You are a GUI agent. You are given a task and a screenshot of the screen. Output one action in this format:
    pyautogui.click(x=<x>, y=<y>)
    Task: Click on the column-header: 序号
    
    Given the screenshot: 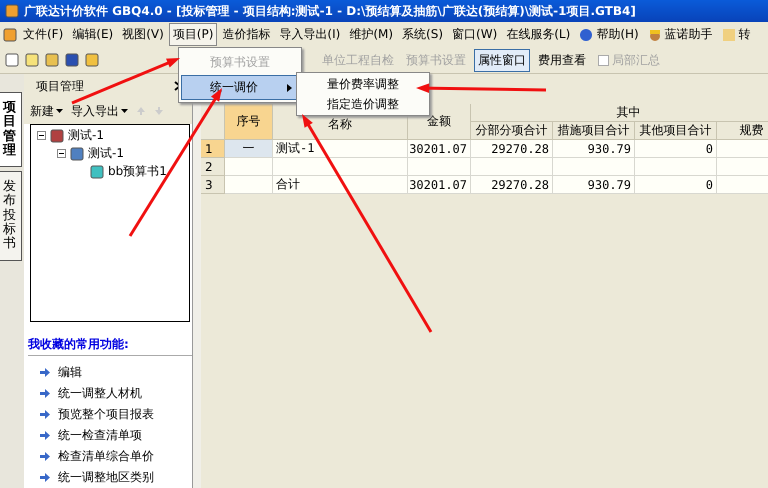 What is the action you would take?
    pyautogui.click(x=249, y=122)
    